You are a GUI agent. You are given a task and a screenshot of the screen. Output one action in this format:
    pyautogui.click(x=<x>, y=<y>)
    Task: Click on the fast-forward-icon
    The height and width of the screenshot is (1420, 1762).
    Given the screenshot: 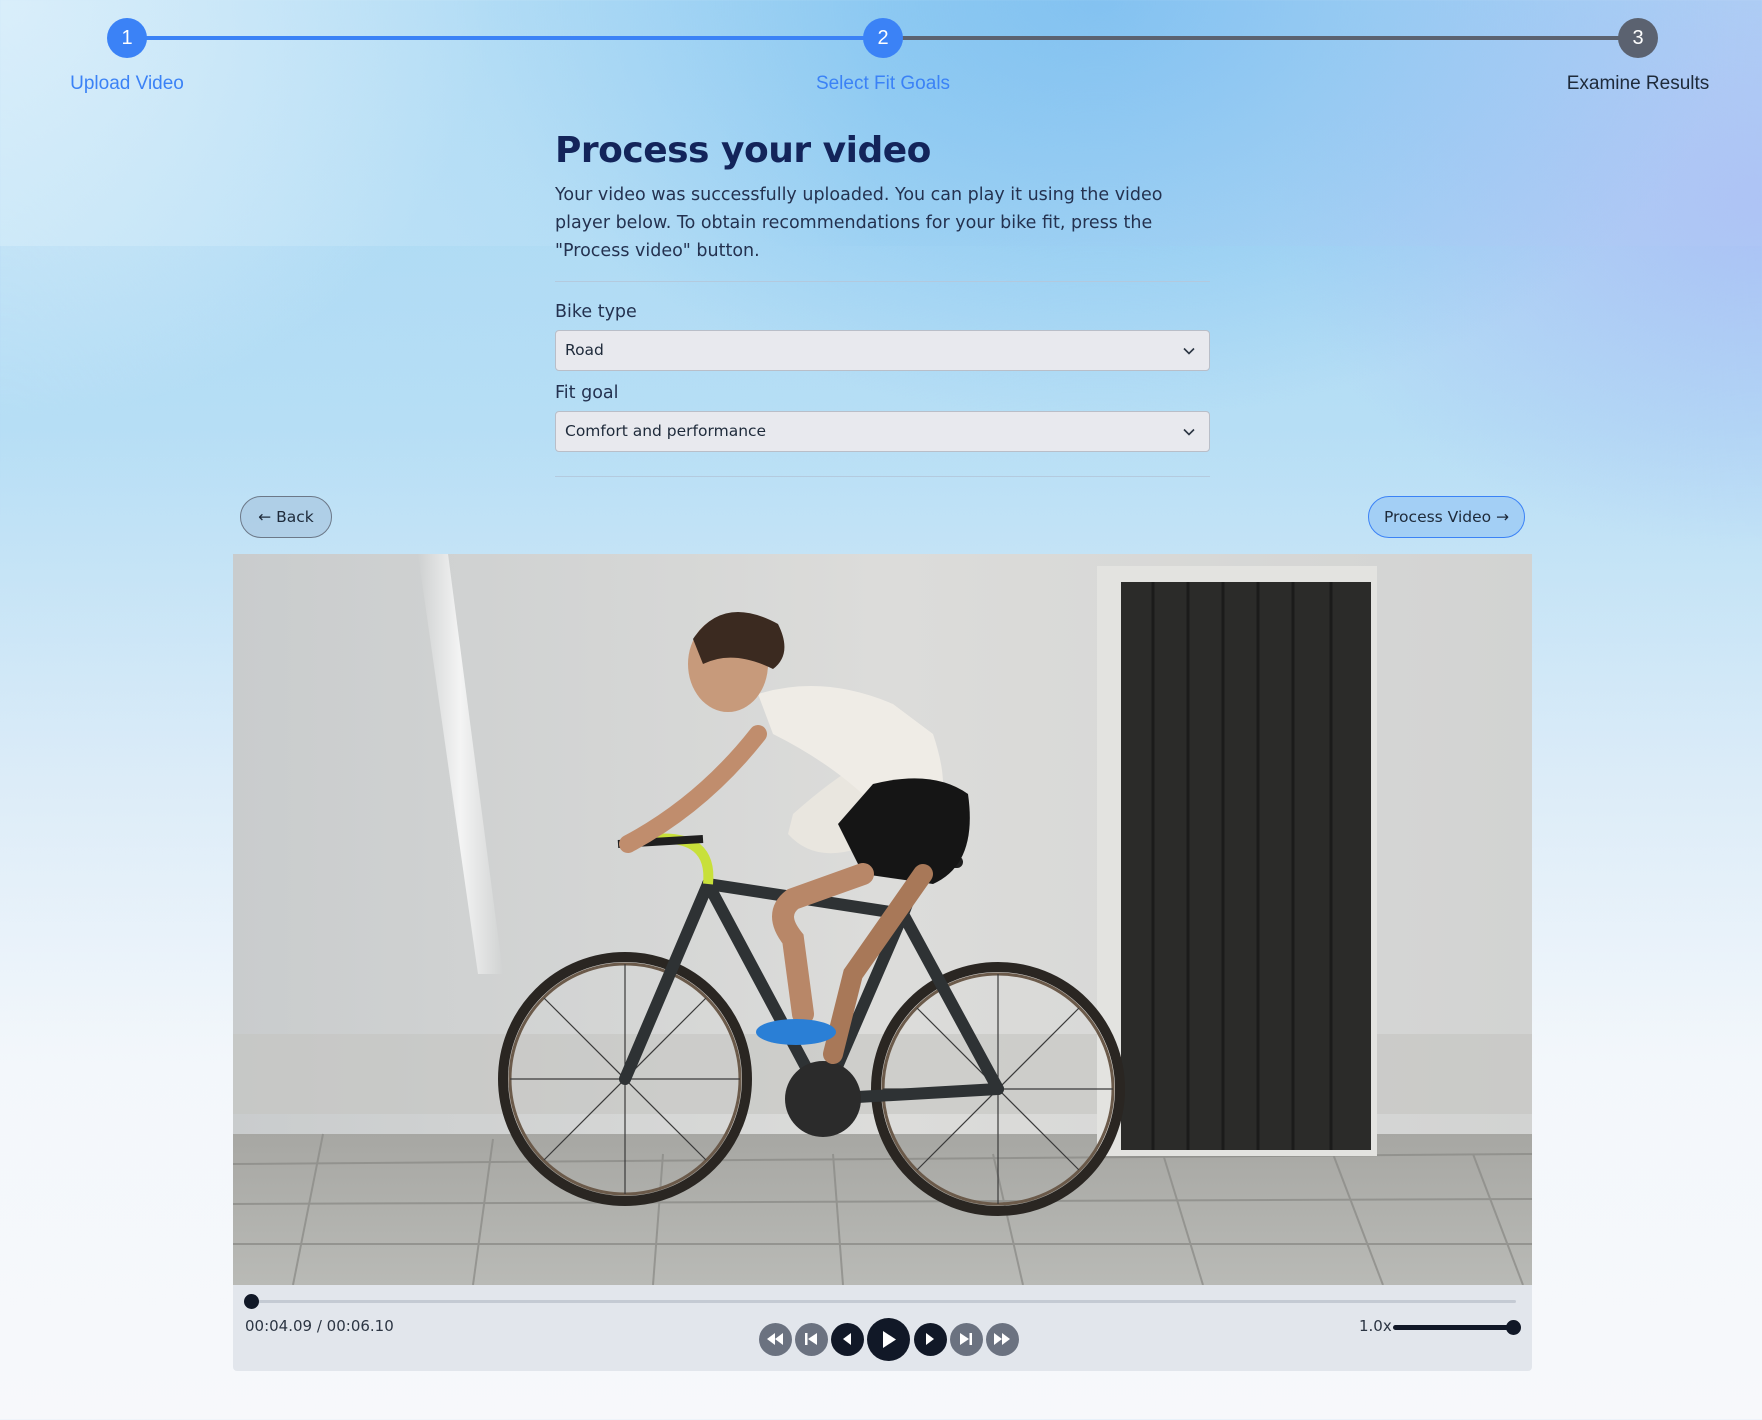 What is the action you would take?
    pyautogui.click(x=1002, y=1339)
    